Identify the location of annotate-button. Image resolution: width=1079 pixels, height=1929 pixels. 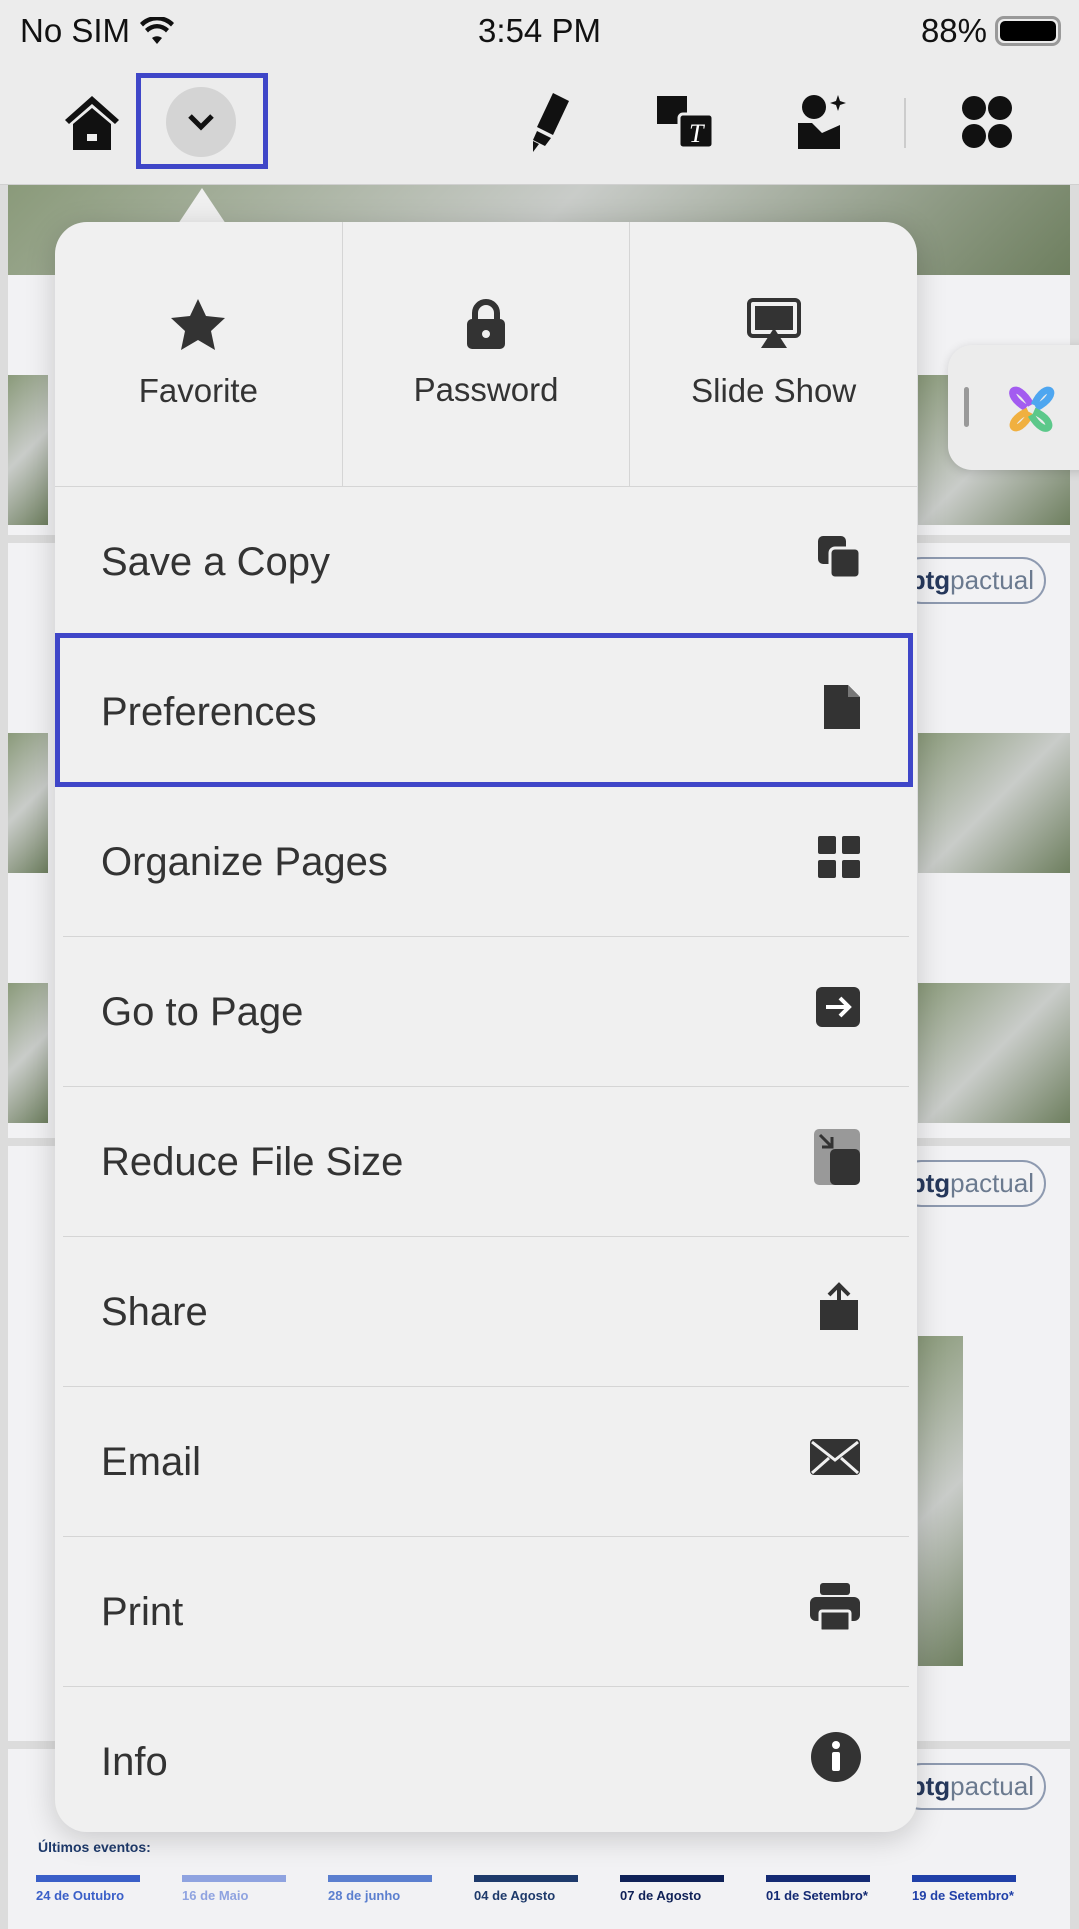
(548, 122).